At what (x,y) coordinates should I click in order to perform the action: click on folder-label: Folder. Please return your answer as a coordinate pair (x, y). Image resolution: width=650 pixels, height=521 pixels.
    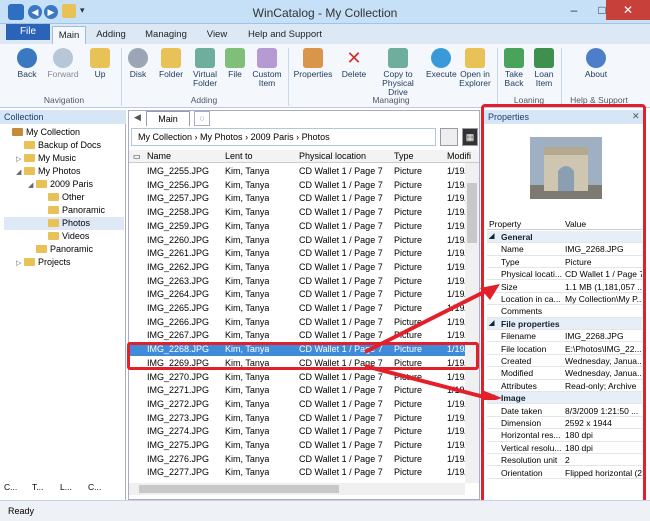
    Looking at the image, I should click on (171, 74).